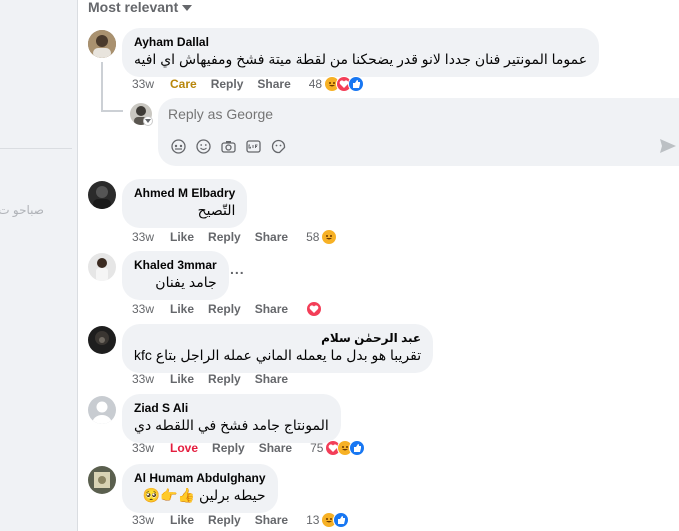  What do you see at coordinates (231, 408) in the screenshot?
I see `comment-author: Ziad S Ali` at bounding box center [231, 408].